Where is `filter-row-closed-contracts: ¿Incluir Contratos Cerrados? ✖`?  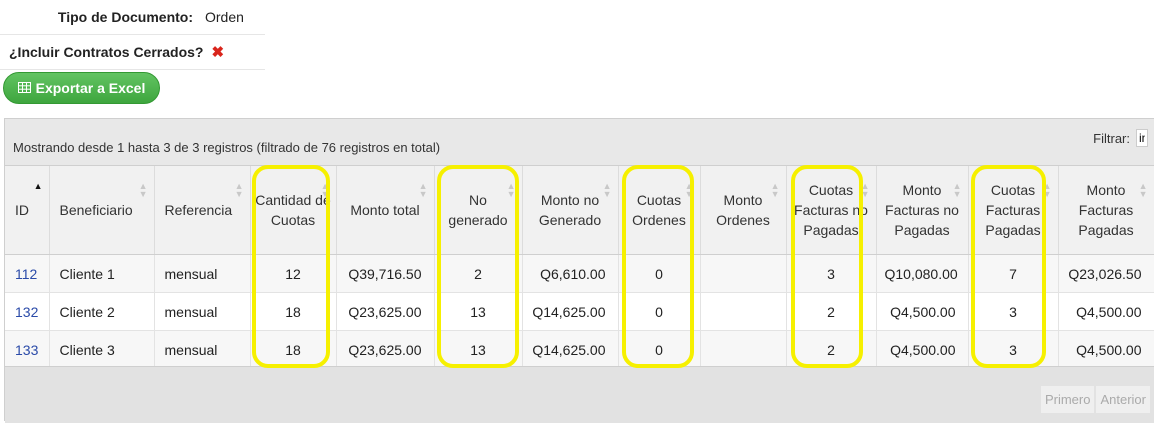 filter-row-closed-contracts: ¿Incluir Contratos Cerrados? ✖ is located at coordinates (132, 52).